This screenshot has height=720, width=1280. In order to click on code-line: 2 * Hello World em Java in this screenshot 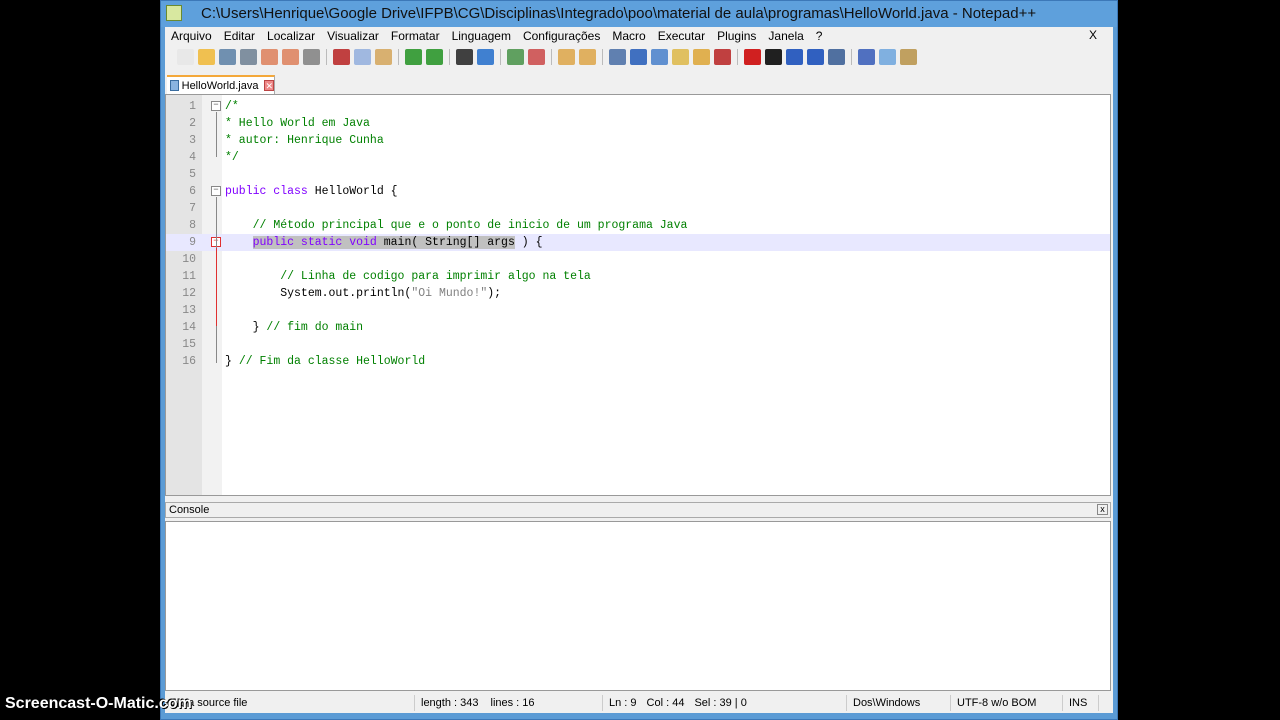, I will do `click(638, 123)`.